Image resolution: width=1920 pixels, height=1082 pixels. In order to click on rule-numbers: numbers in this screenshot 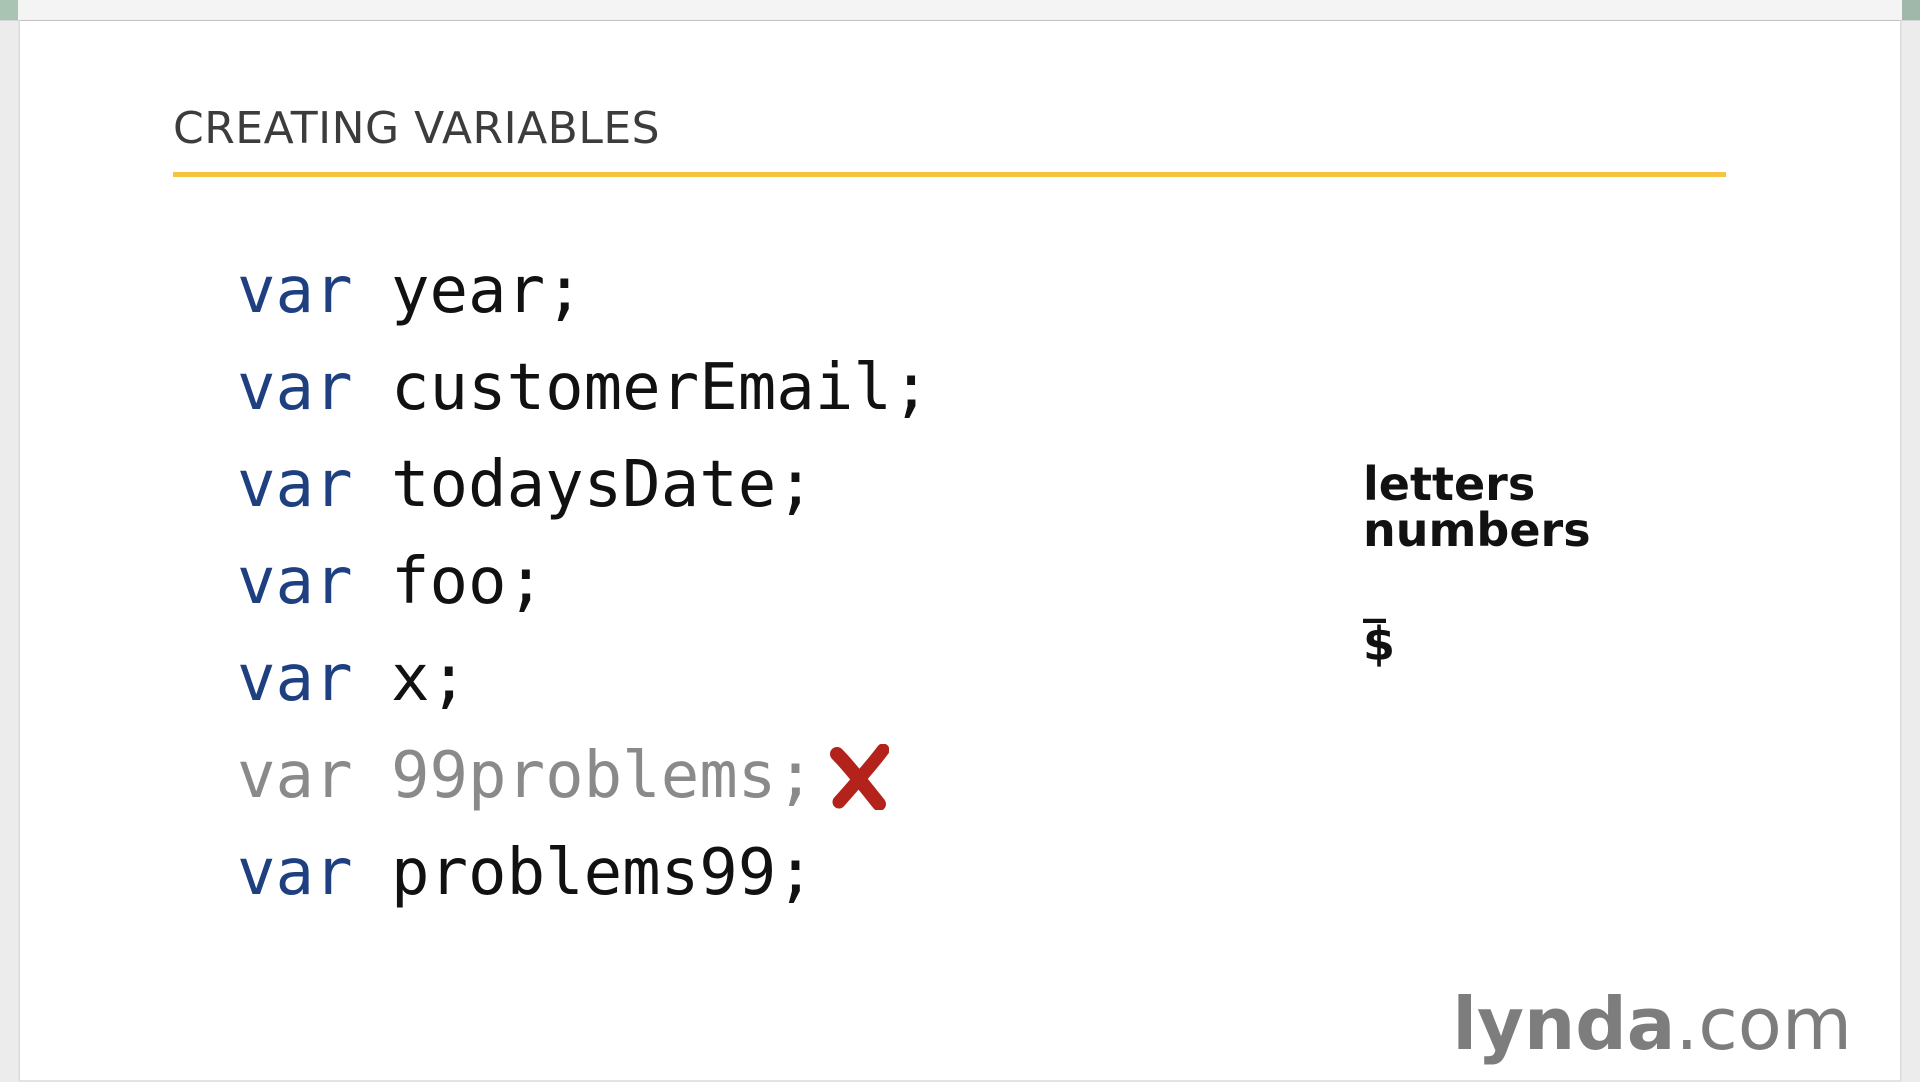, I will do `click(1477, 530)`.